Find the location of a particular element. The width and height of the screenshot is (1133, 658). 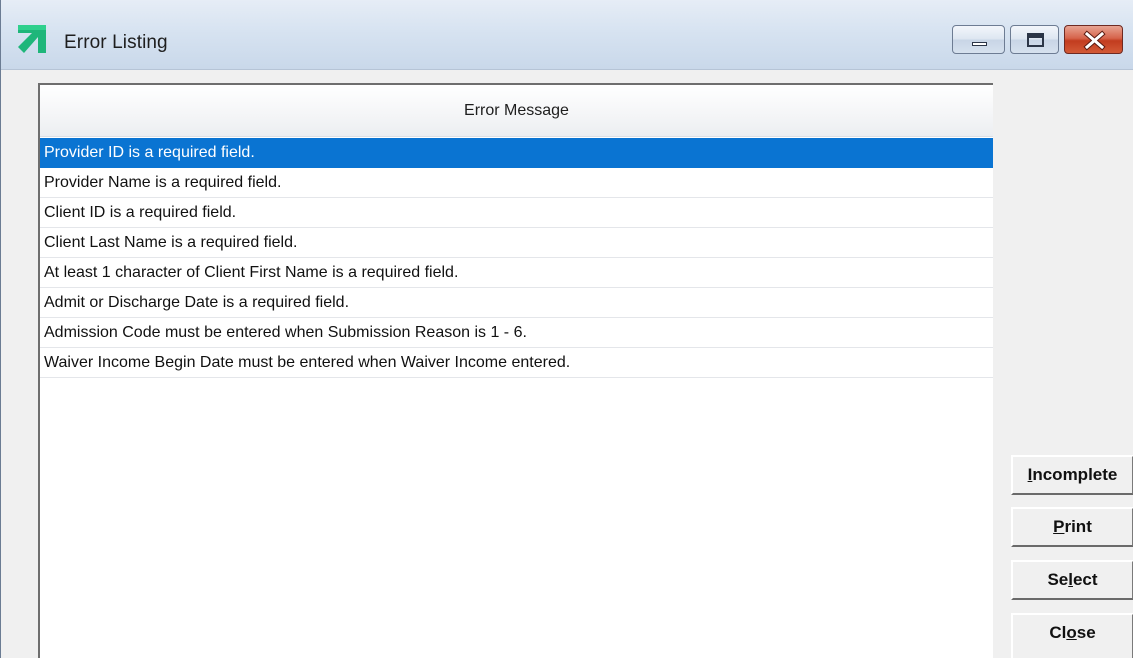

close-window-button is located at coordinates (1093, 39).